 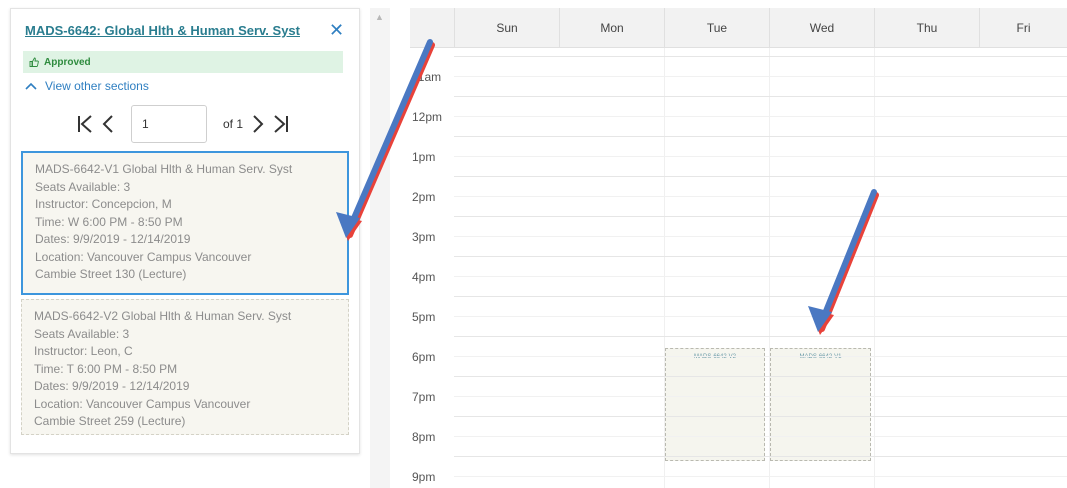 What do you see at coordinates (83, 351) in the screenshot?
I see `section-instructor: Instructor: Leon, C` at bounding box center [83, 351].